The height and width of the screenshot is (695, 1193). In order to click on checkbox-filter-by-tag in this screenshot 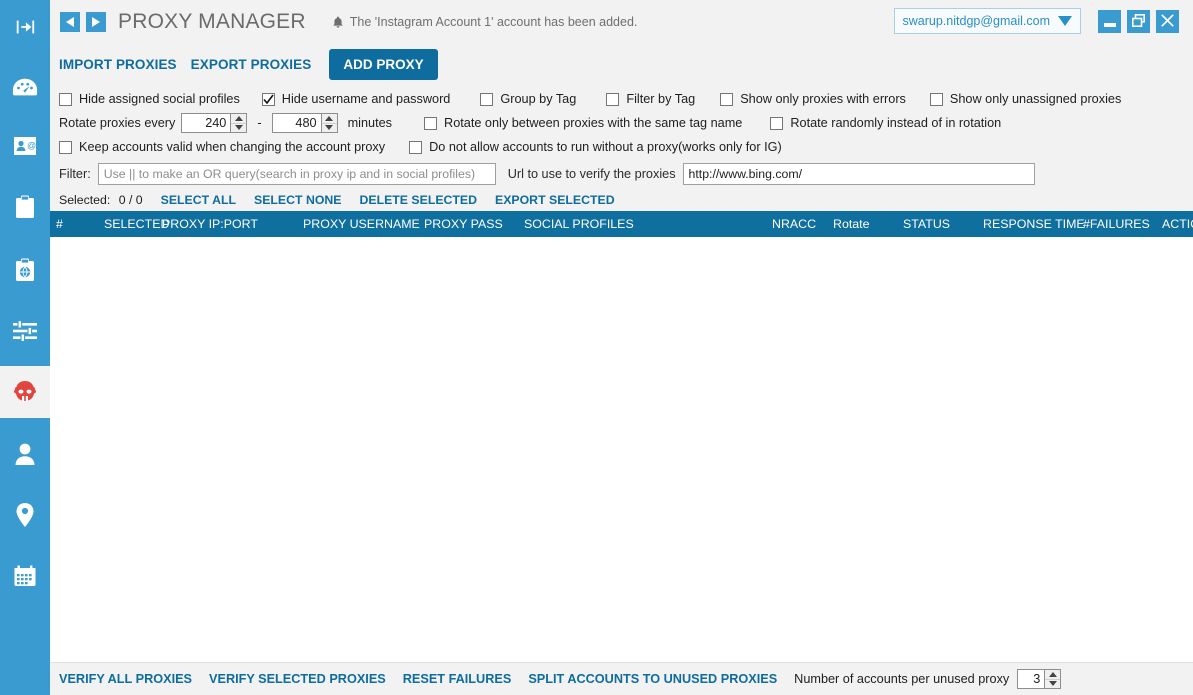, I will do `click(613, 99)`.